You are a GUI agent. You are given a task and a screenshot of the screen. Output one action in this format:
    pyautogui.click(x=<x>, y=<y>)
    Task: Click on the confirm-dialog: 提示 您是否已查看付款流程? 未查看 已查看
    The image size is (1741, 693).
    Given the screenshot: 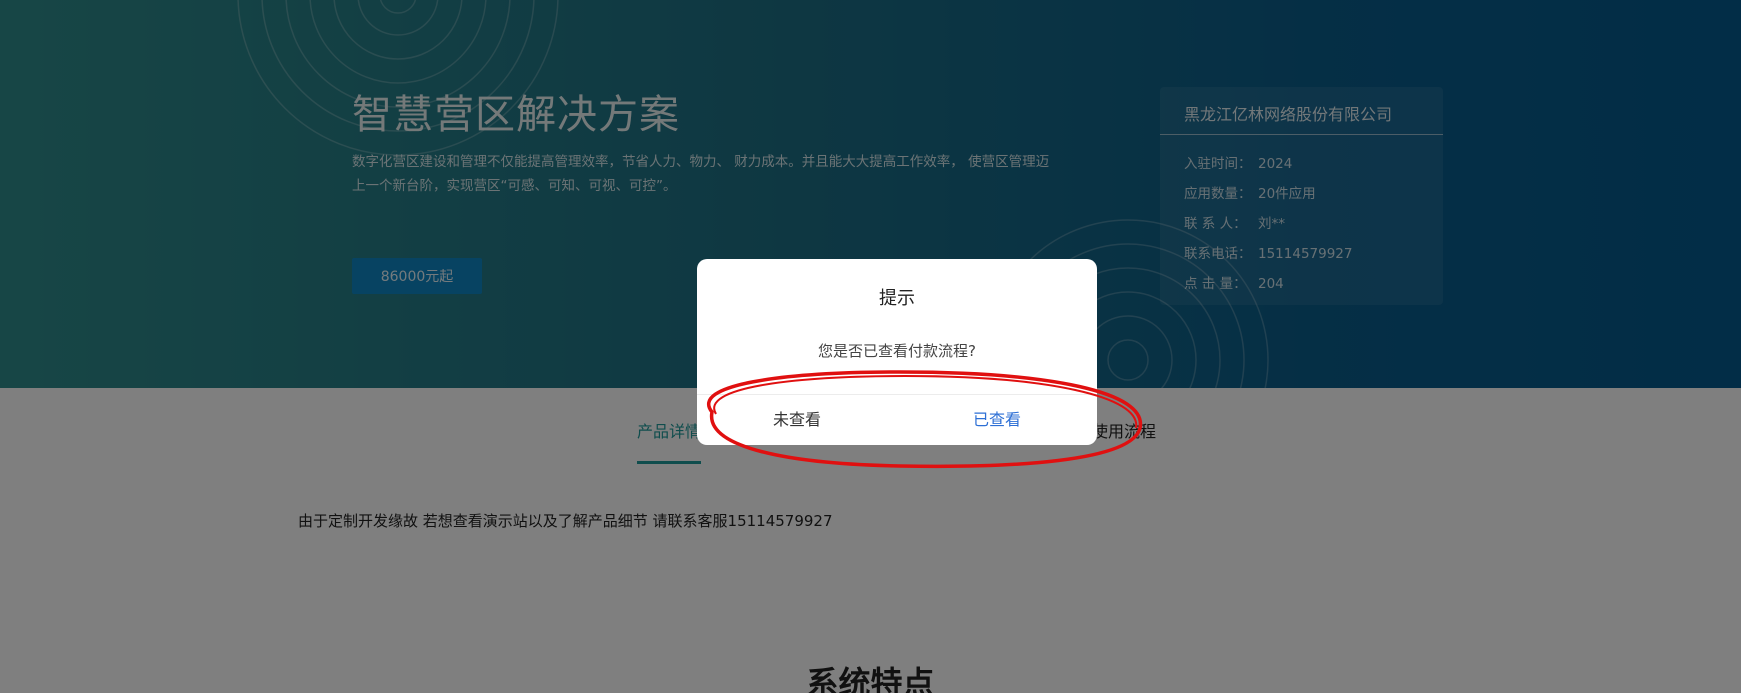 What is the action you would take?
    pyautogui.click(x=897, y=352)
    